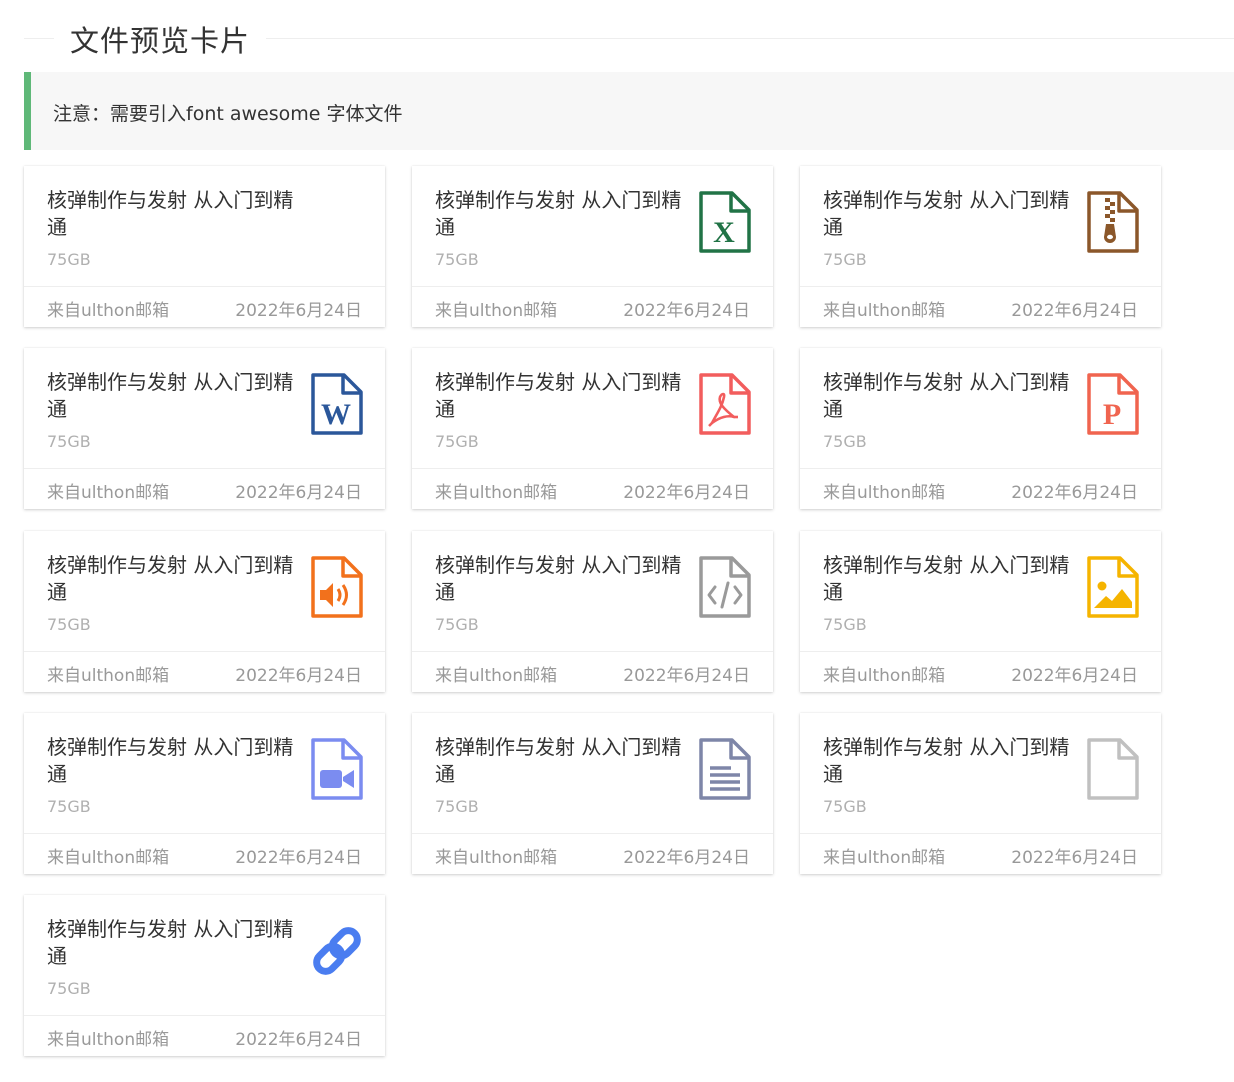 This screenshot has height=1082, width=1234. What do you see at coordinates (980, 428) in the screenshot?
I see `file-card: 核弹制作与发射 从入门到精通 75GB 来自ulthon邮箱 2022年6月24日 P` at bounding box center [980, 428].